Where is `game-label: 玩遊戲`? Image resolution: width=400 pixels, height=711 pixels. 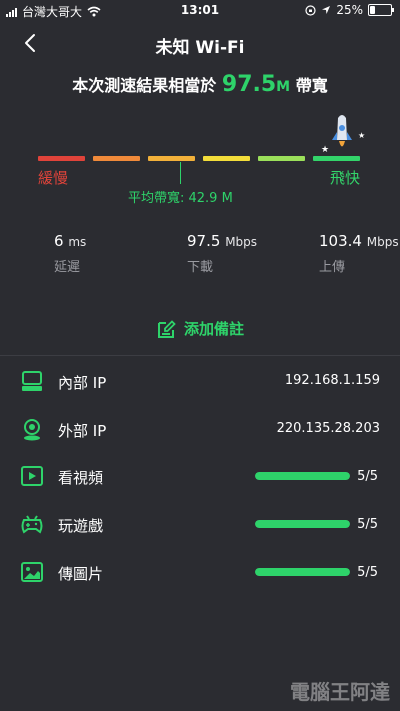
game-label: 玩遊戲 is located at coordinates (81, 526).